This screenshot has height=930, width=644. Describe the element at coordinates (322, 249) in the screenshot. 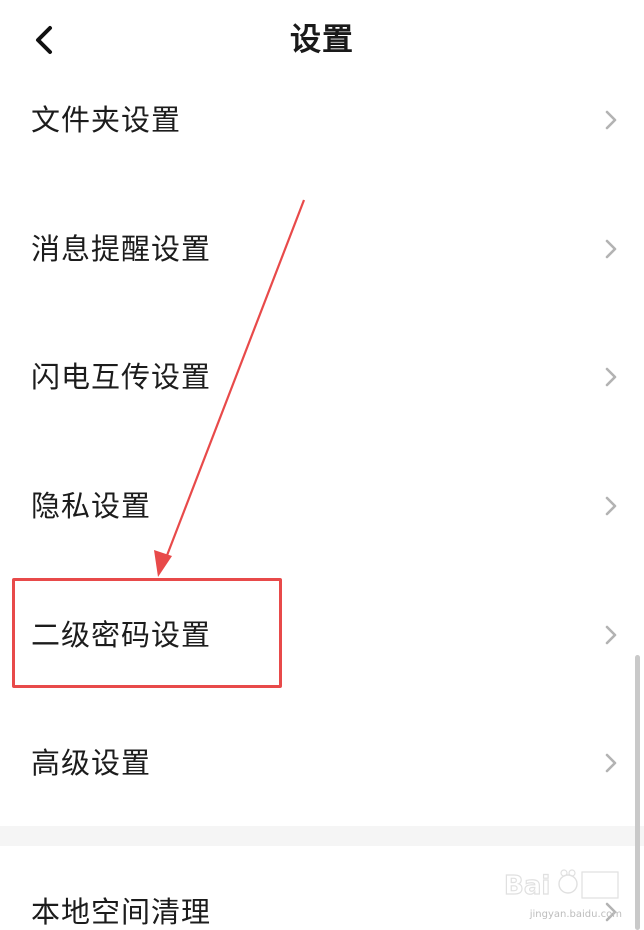

I see `settings-item-message-reminder: 消息提醒设置` at that location.